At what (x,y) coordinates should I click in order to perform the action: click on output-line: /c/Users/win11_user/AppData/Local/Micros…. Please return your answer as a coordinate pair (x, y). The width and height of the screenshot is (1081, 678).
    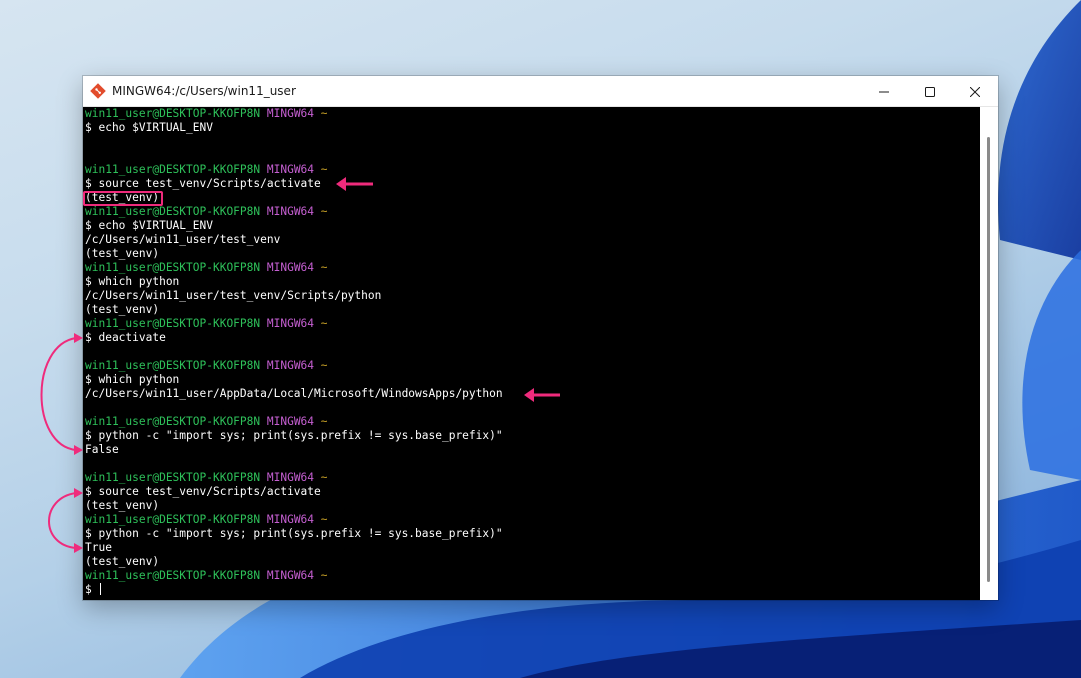
    Looking at the image, I should click on (294, 394).